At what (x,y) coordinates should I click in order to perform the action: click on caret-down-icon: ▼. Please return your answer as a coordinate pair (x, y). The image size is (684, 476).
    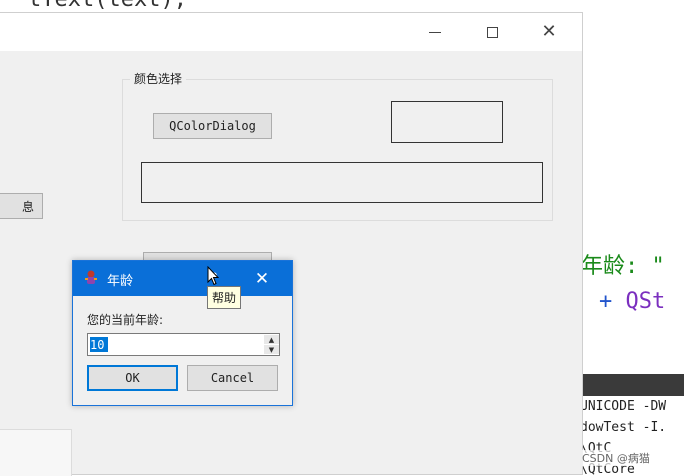
    Looking at the image, I should click on (271, 349).